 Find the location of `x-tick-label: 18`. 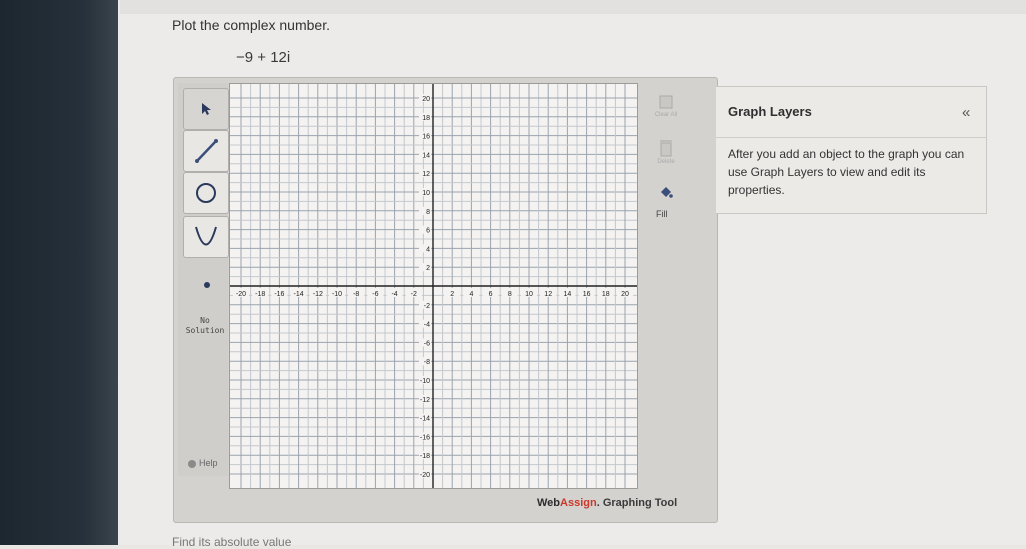

x-tick-label: 18 is located at coordinates (606, 294).